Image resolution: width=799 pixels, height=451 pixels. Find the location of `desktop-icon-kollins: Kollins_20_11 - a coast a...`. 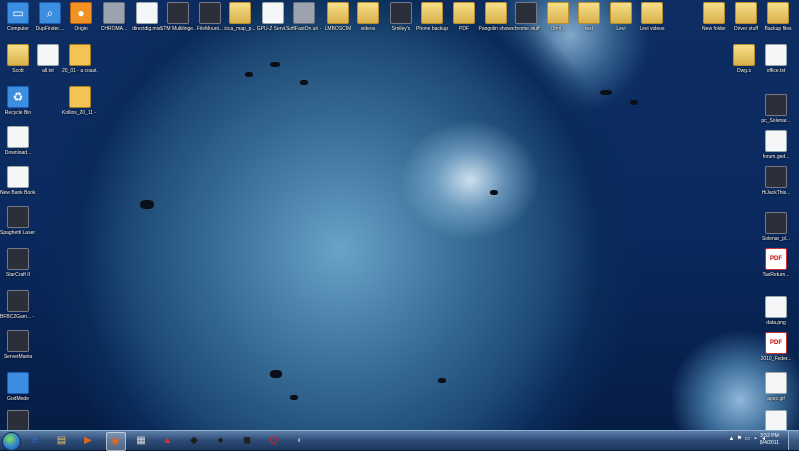

desktop-icon-kollins: Kollins_20_11 - a coast a... is located at coordinates (80, 101).